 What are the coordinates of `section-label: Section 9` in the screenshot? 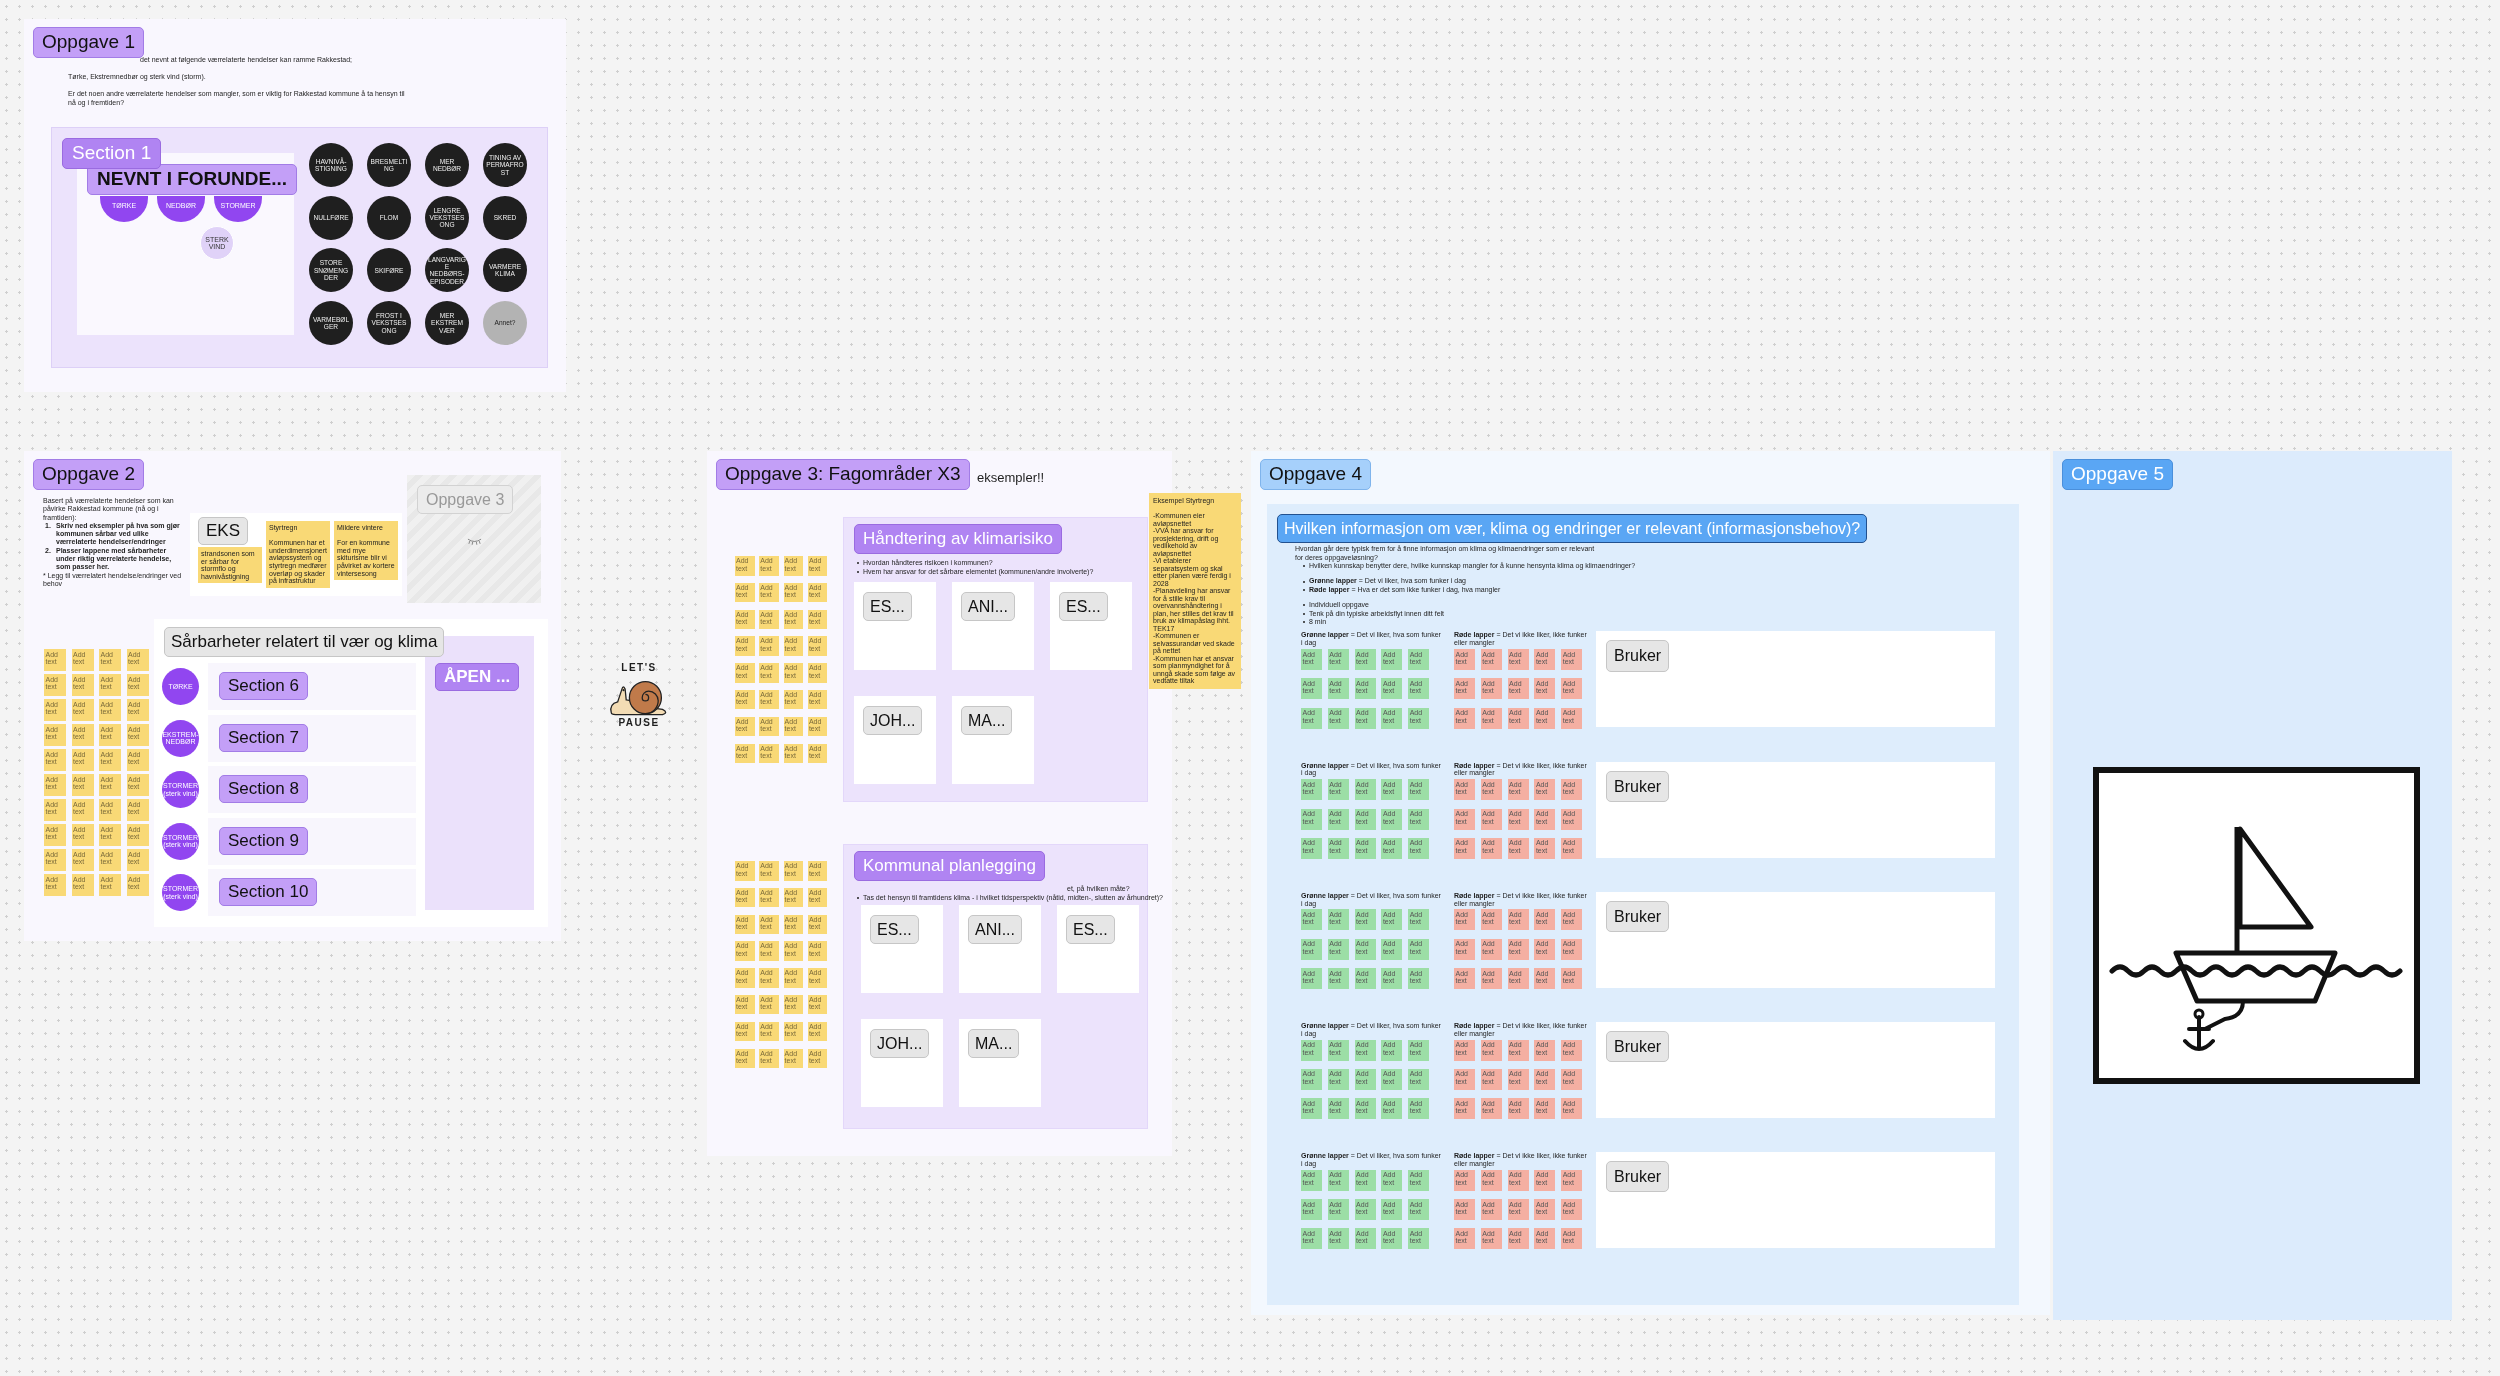 It's located at (263, 840).